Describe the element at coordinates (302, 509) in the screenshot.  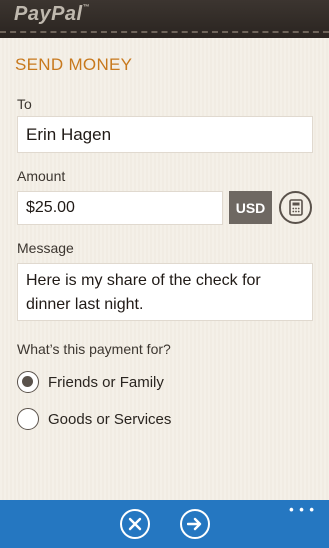
I see `more-options-button: • • •` at that location.